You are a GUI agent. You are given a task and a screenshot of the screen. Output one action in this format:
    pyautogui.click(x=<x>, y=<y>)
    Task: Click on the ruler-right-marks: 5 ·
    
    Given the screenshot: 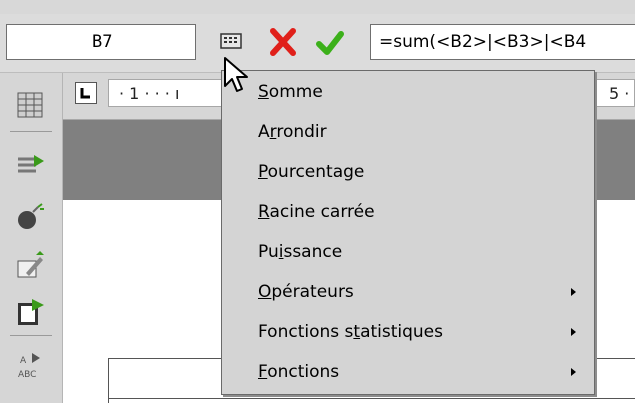 What is the action you would take?
    pyautogui.click(x=619, y=93)
    